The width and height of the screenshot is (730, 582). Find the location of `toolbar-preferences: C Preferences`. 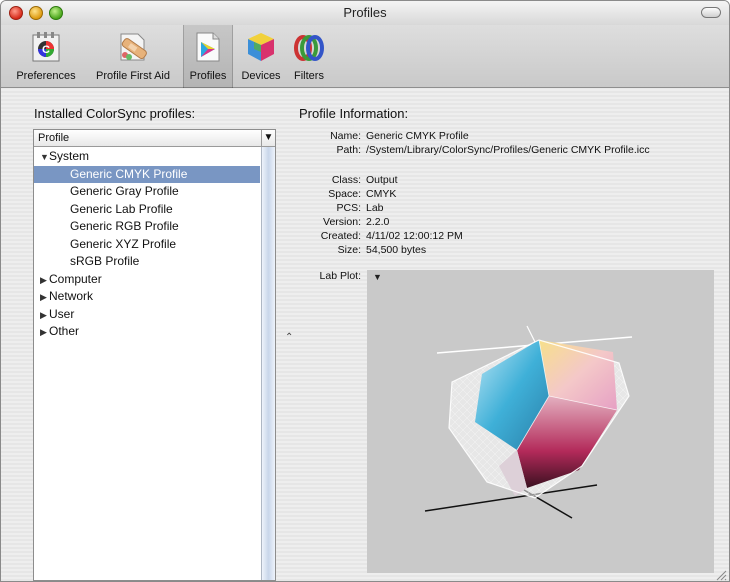

toolbar-preferences: C Preferences is located at coordinates (46, 56).